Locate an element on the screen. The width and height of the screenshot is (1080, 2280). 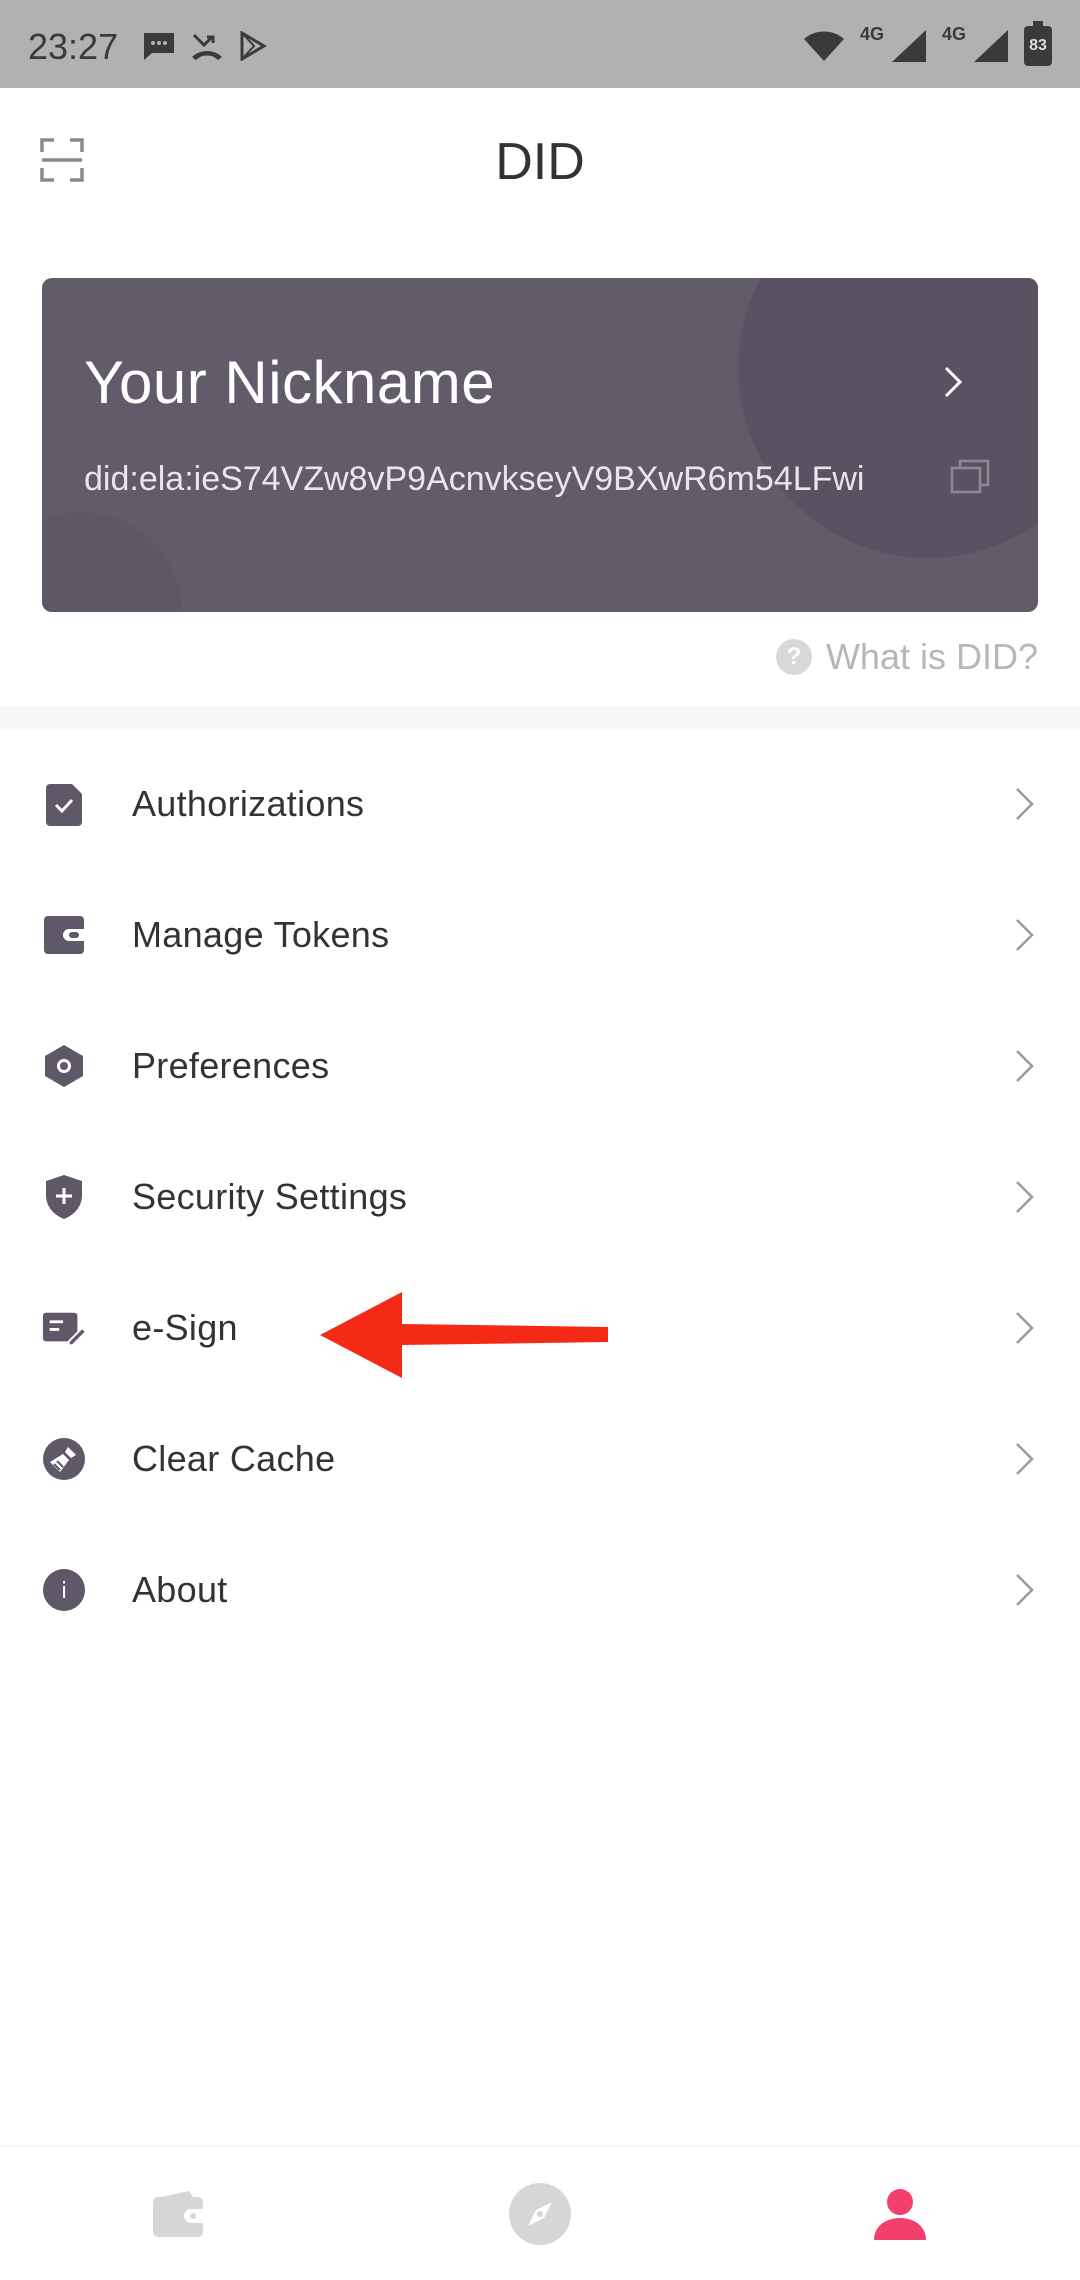
what-is-did-link: ? What is DID? is located at coordinates (906, 657).